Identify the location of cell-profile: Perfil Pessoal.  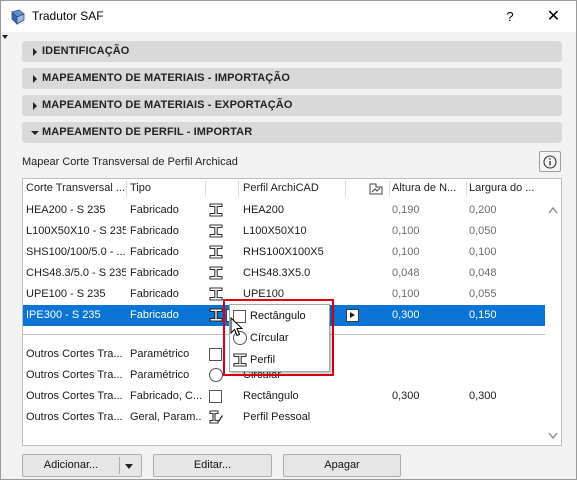
(277, 417).